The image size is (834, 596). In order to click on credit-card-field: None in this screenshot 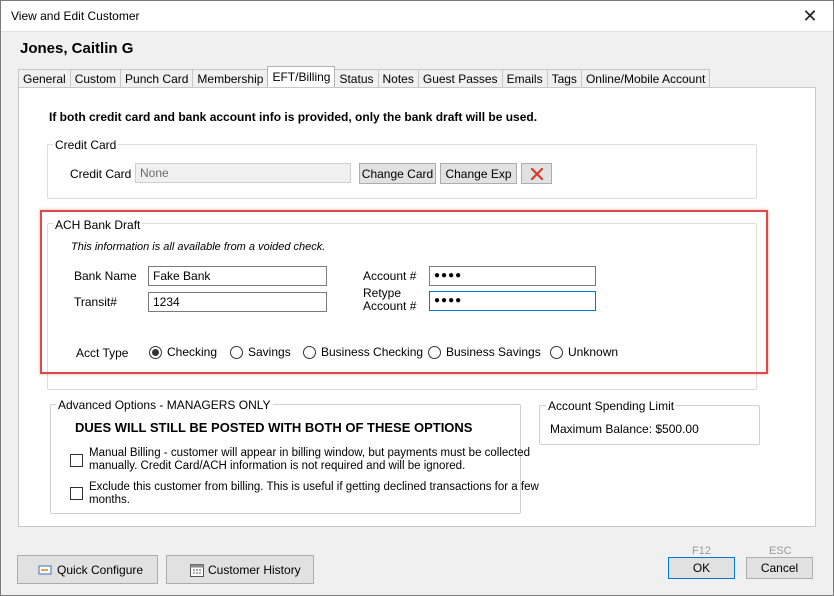, I will do `click(243, 173)`.